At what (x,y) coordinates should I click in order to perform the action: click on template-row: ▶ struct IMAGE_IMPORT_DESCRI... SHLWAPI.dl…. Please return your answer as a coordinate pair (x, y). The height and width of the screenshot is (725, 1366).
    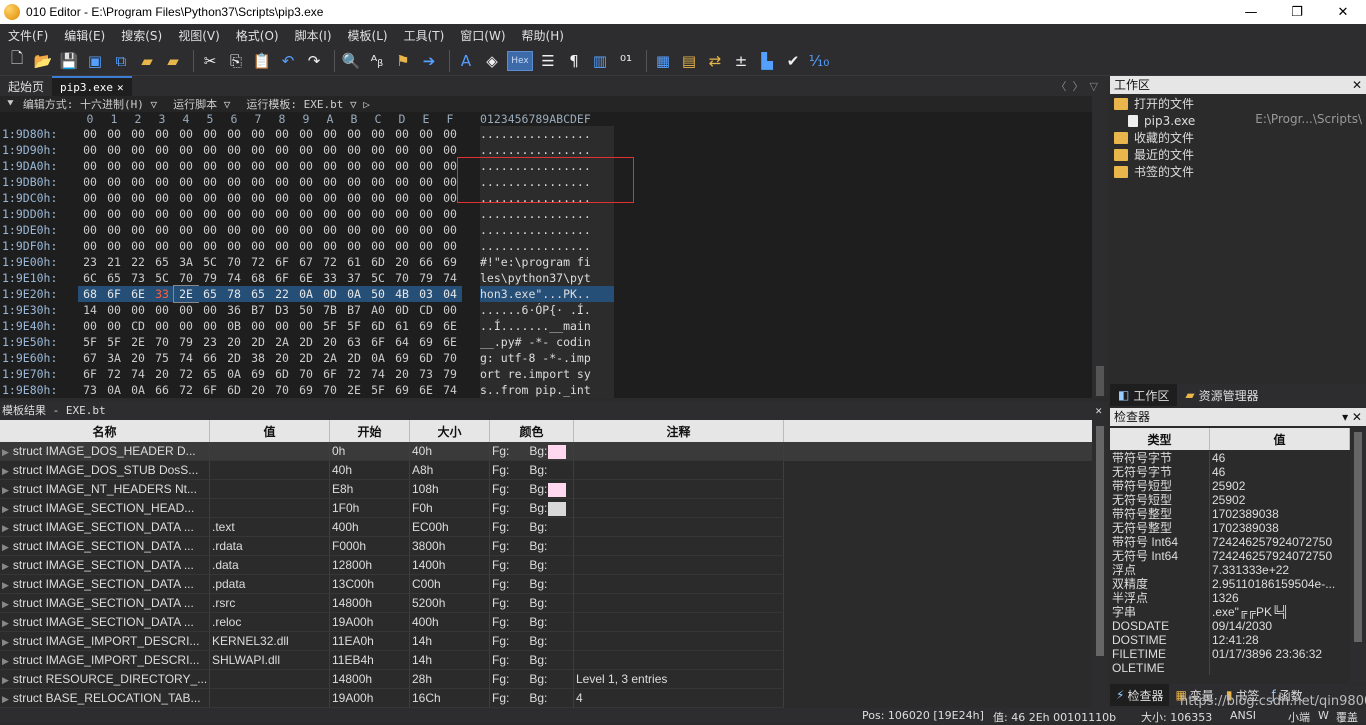
    Looking at the image, I should click on (546, 660).